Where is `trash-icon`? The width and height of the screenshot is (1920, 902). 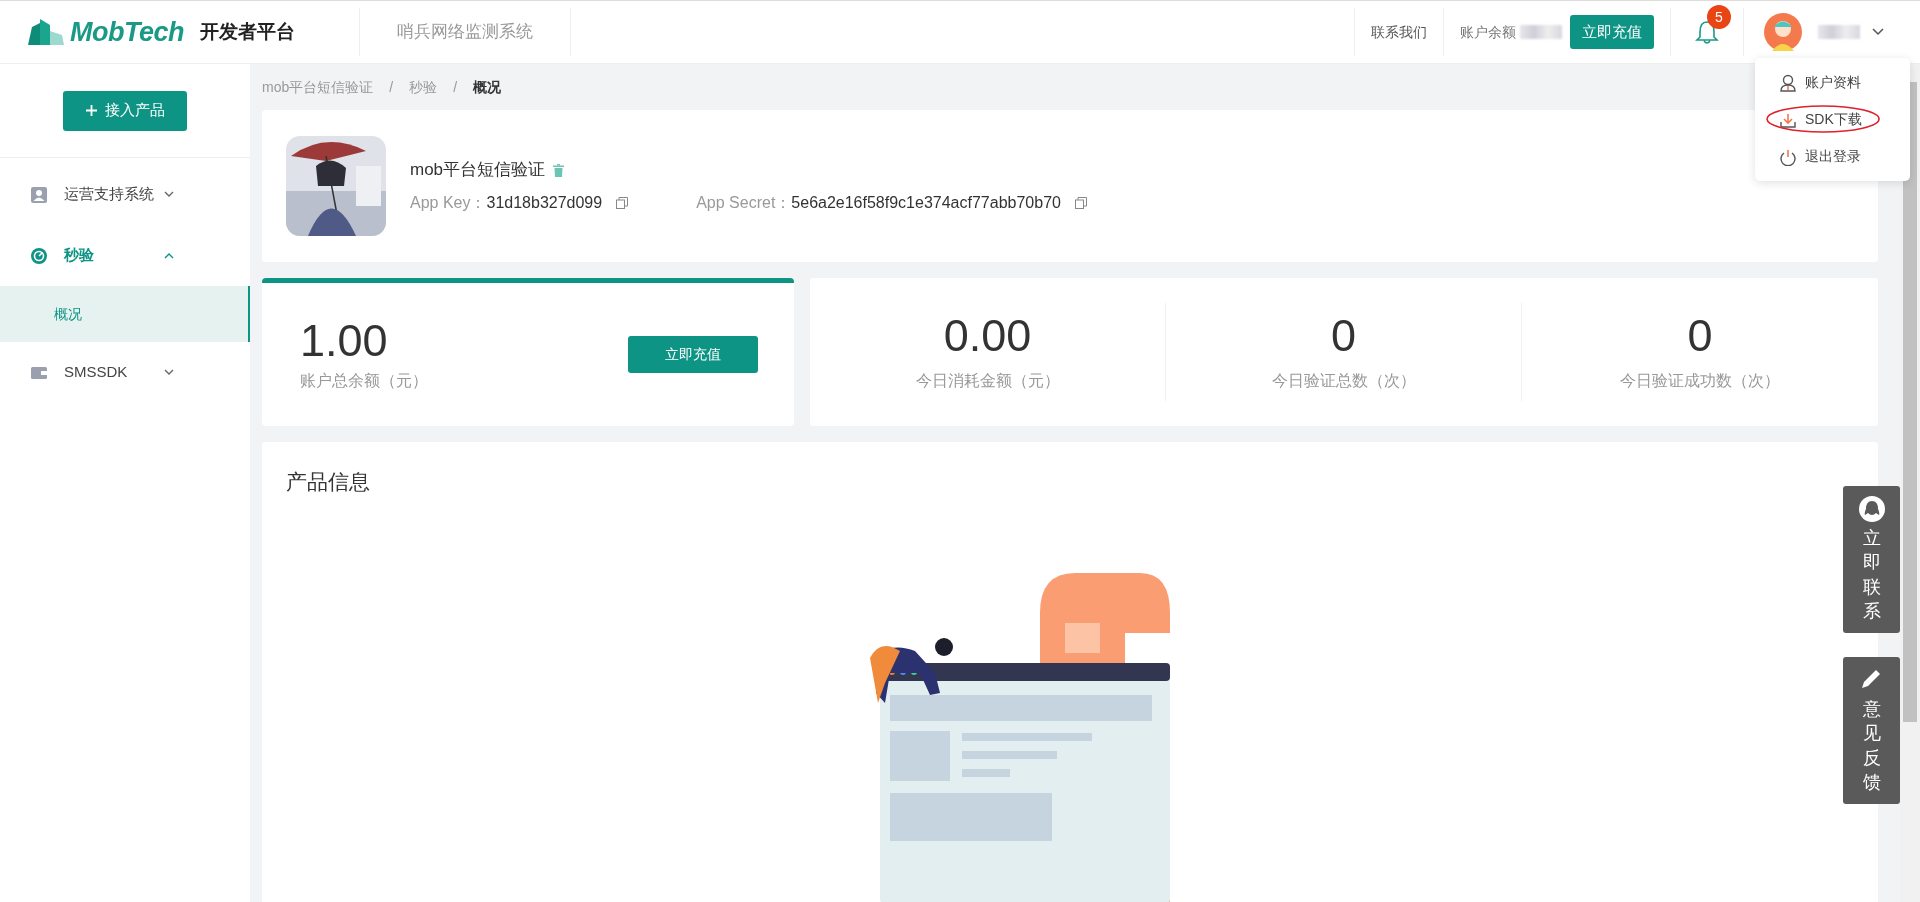 trash-icon is located at coordinates (559, 170).